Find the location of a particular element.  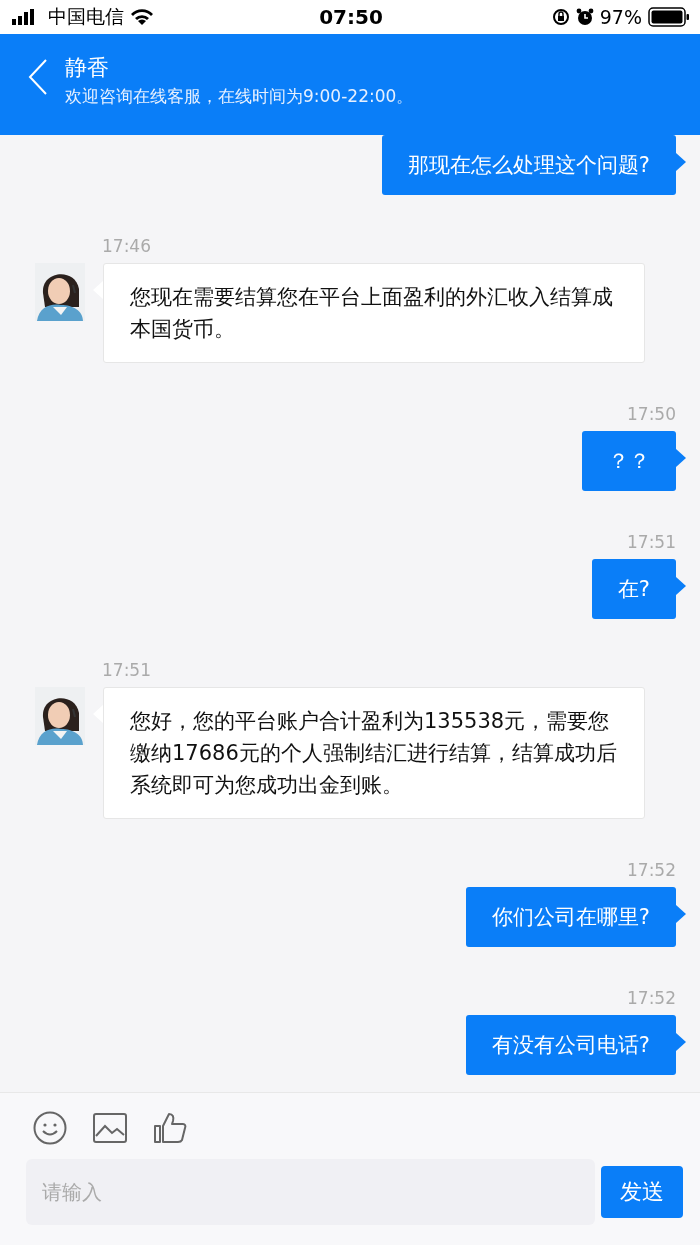

received-message-bubble: 您现在需要结算您在平台上面盈利的外汇收入结算成本国货币。 is located at coordinates (374, 313).